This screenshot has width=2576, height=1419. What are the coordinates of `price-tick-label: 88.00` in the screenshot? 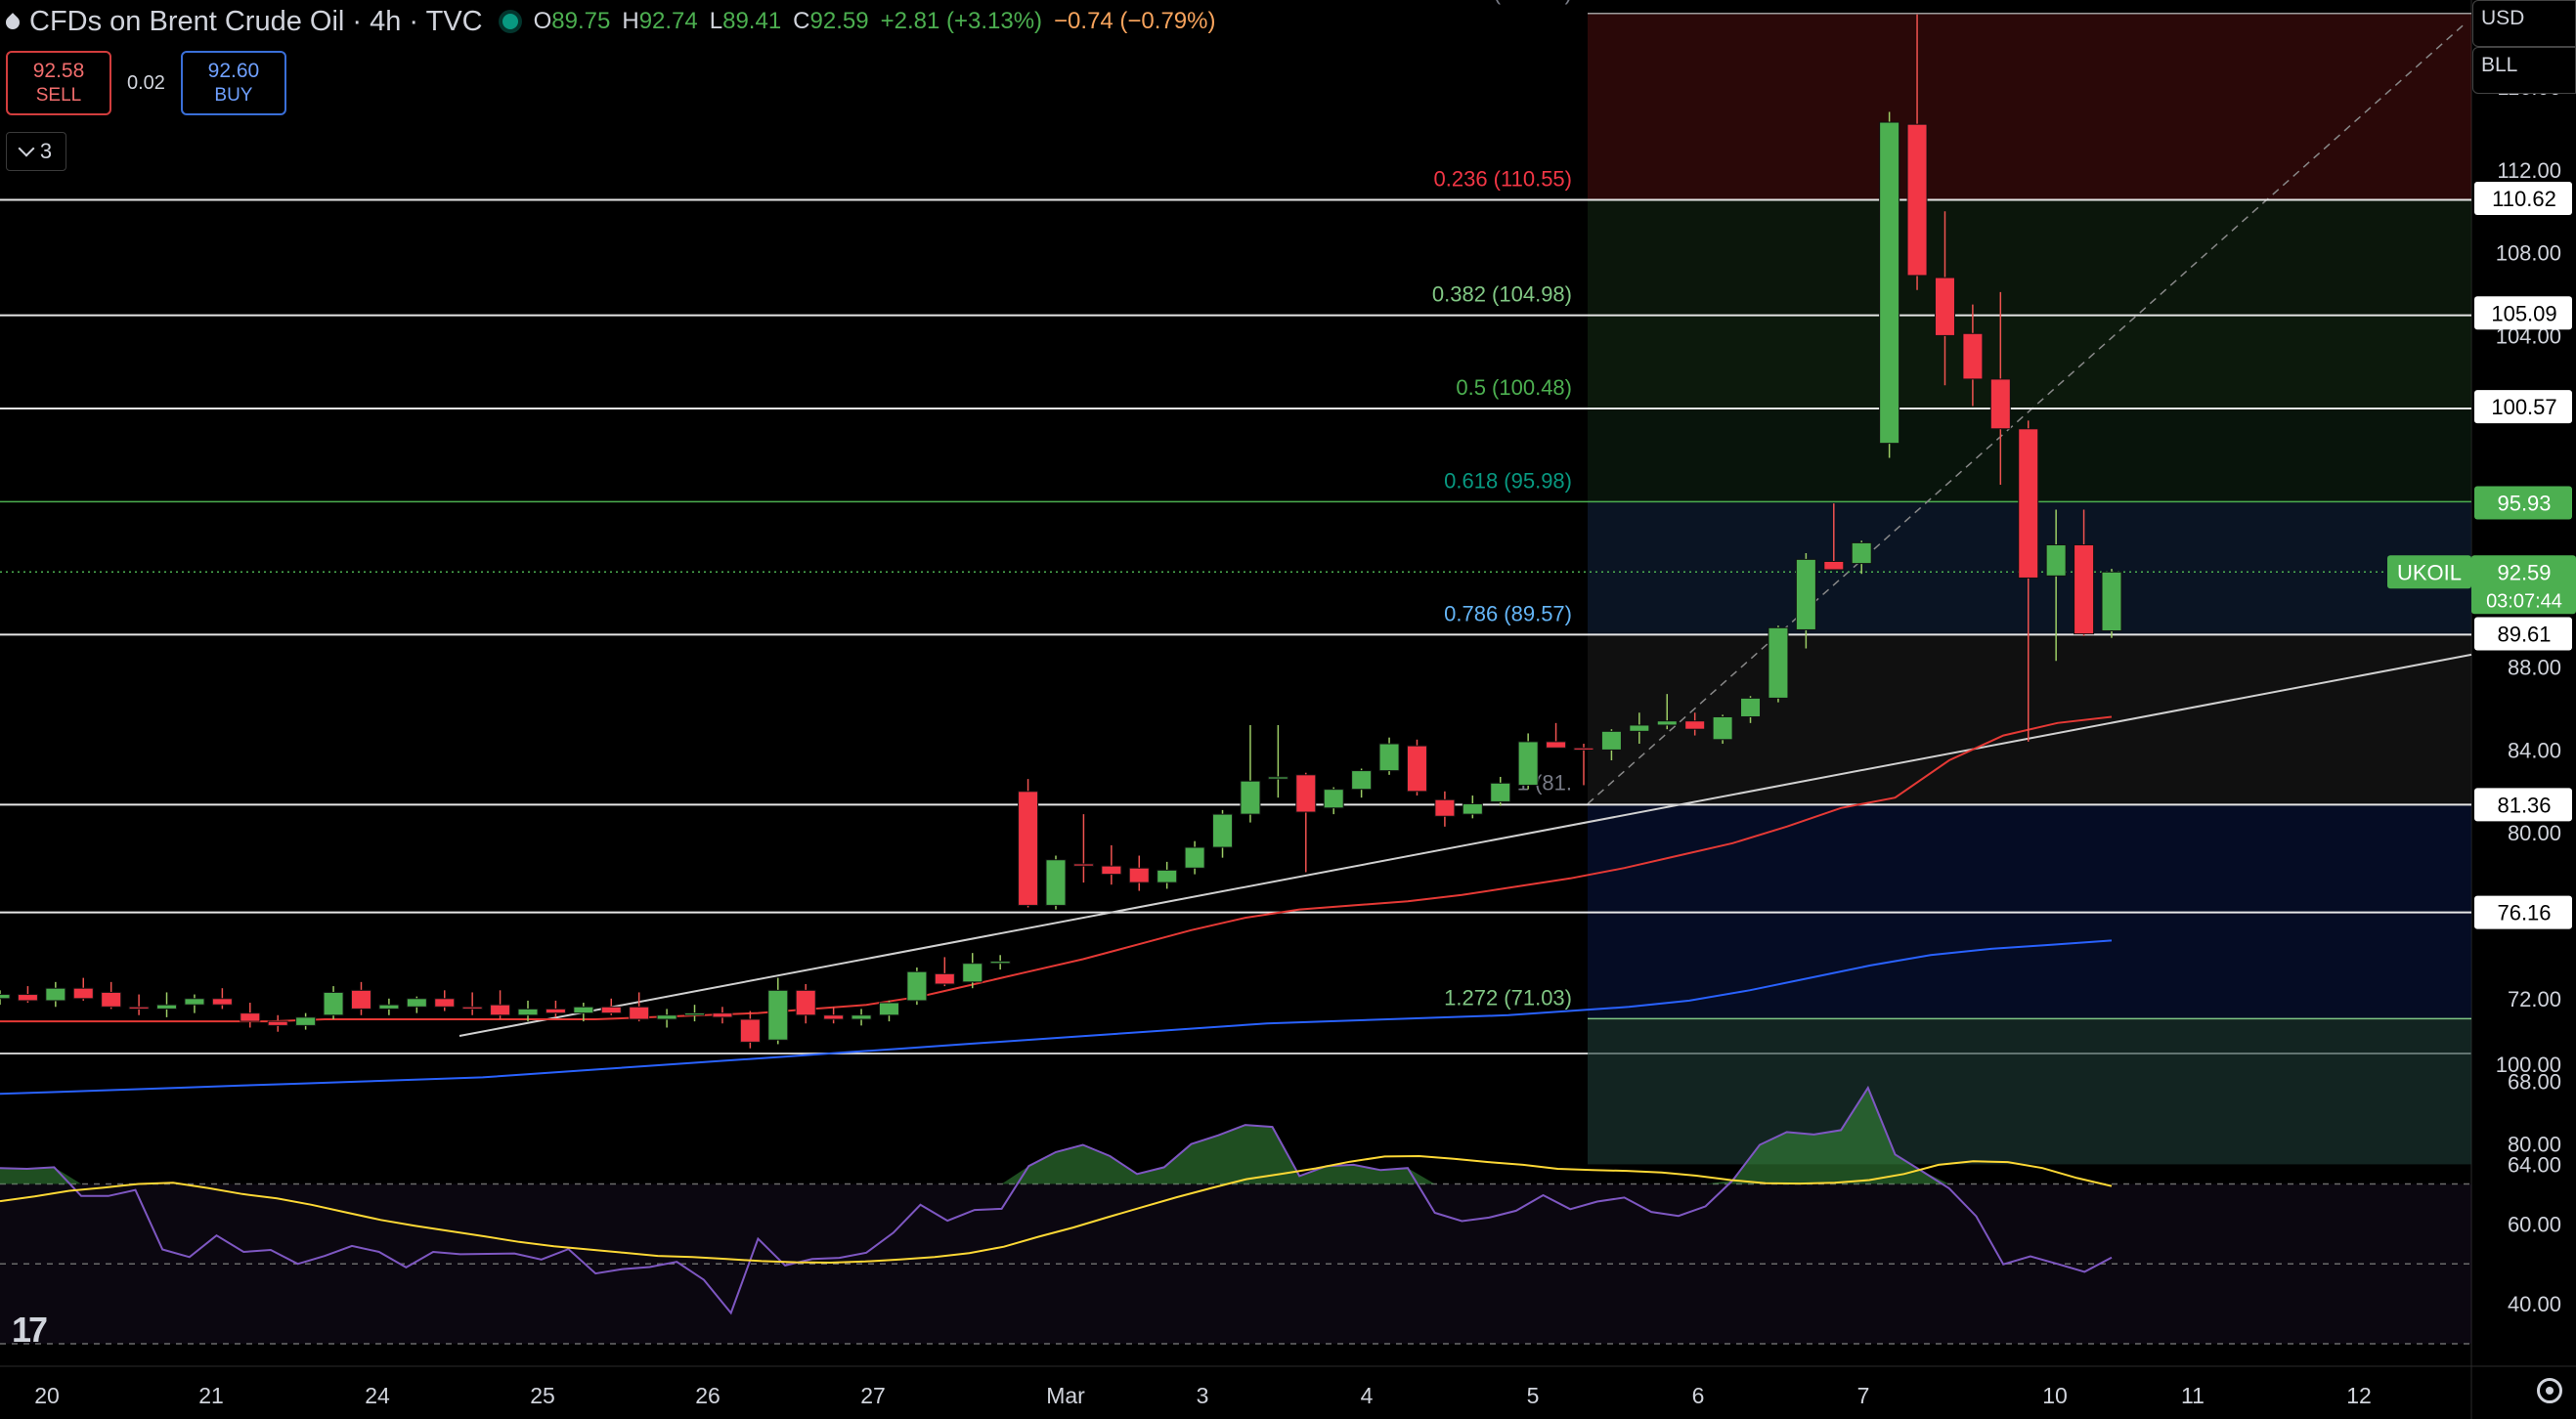 It's located at (2534, 668).